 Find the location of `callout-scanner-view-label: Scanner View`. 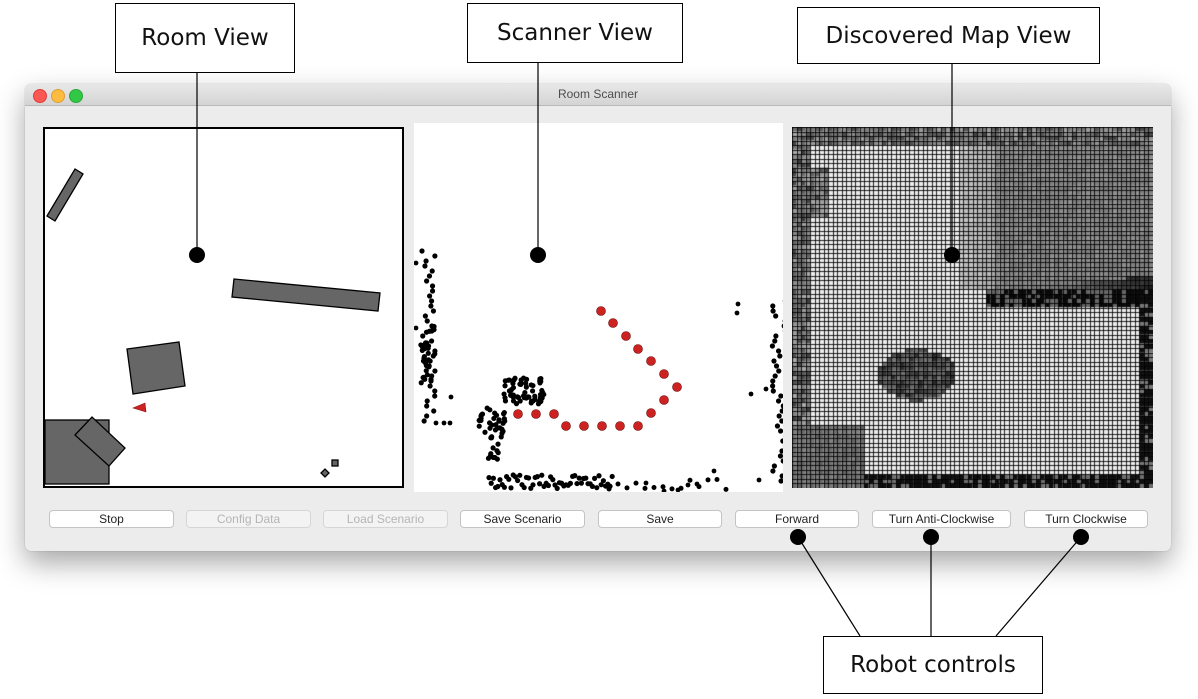

callout-scanner-view-label: Scanner View is located at coordinates (575, 33).